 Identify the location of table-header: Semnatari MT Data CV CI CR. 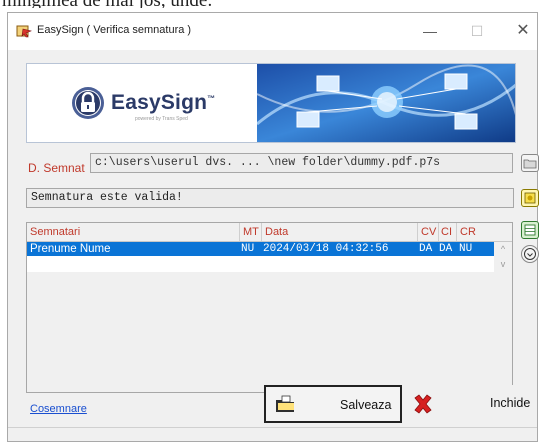
(269, 232).